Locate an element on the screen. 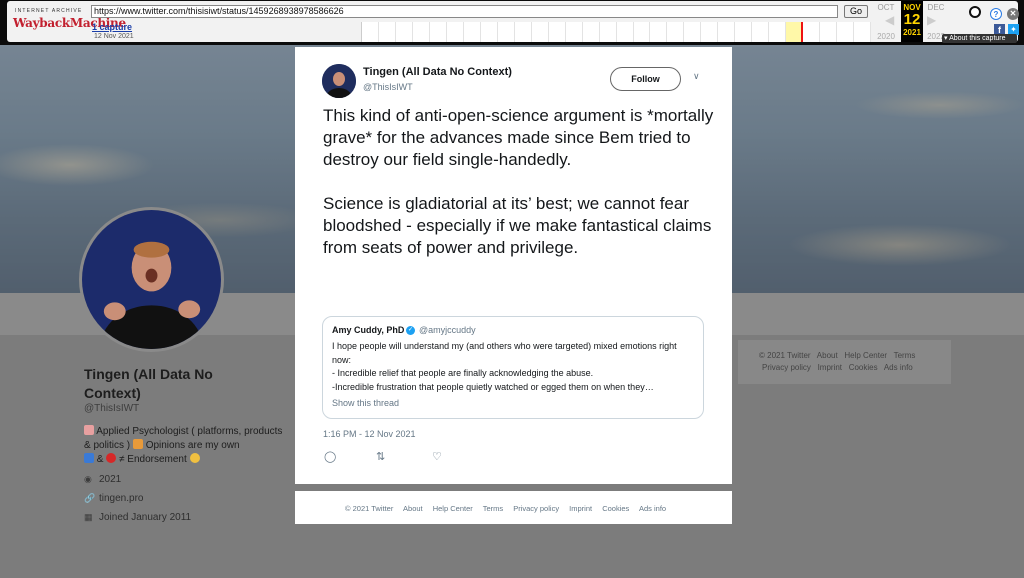  show-thread-link: Show this thread is located at coordinates (365, 403).